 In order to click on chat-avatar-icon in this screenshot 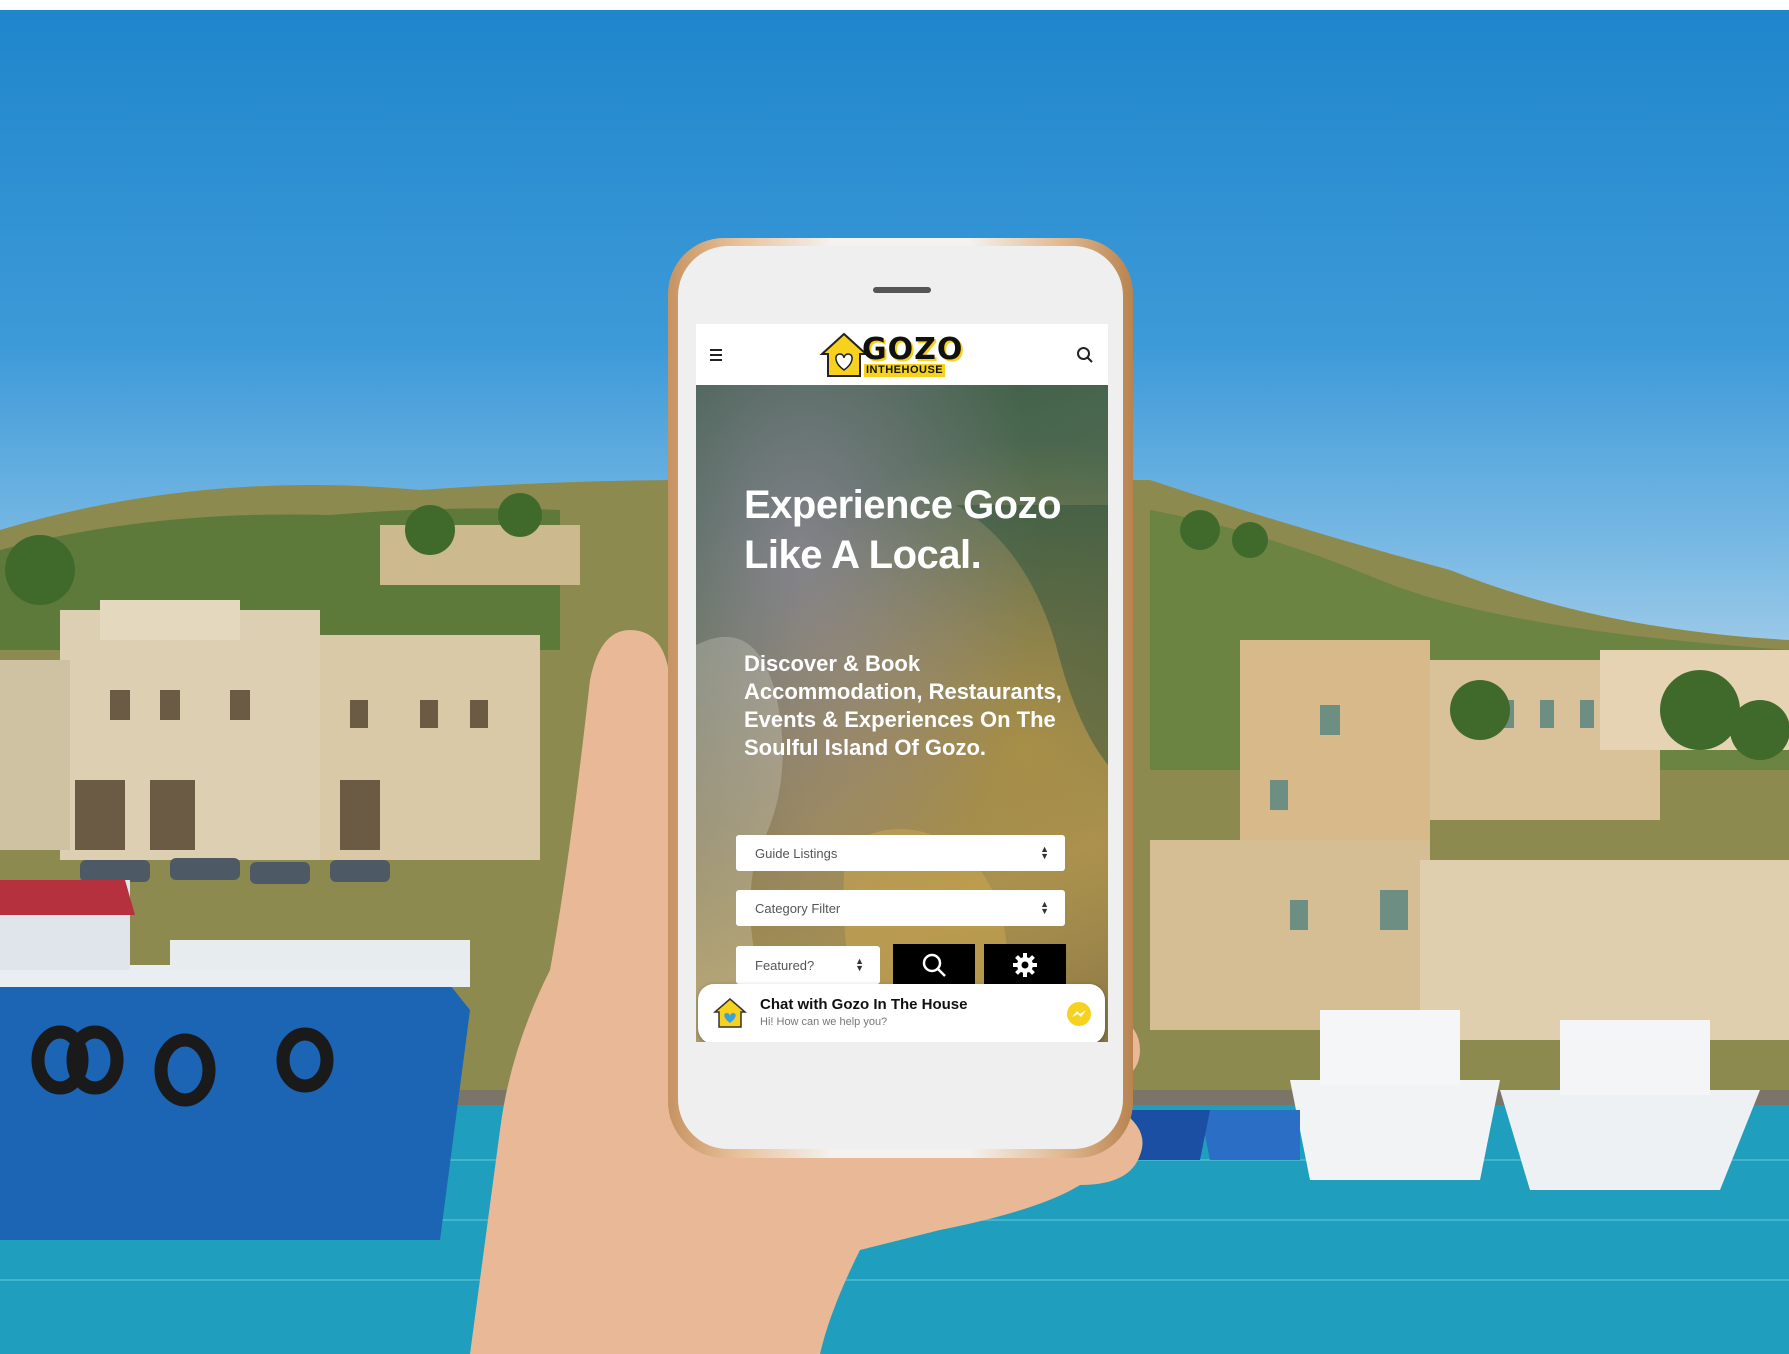, I will do `click(730, 1013)`.